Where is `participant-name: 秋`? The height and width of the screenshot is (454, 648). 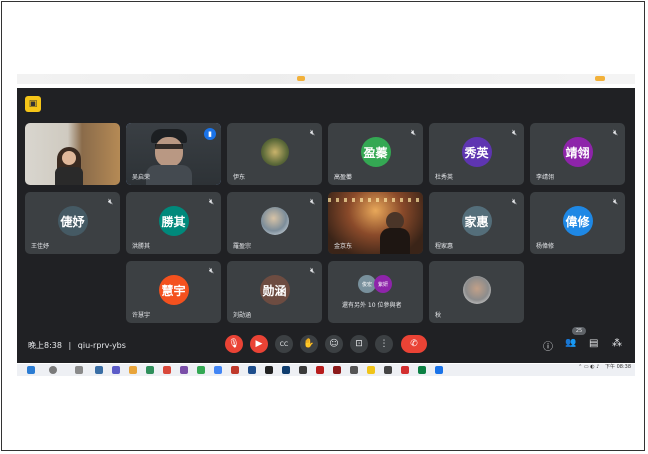
participant-name: 秋 is located at coordinates (438, 315).